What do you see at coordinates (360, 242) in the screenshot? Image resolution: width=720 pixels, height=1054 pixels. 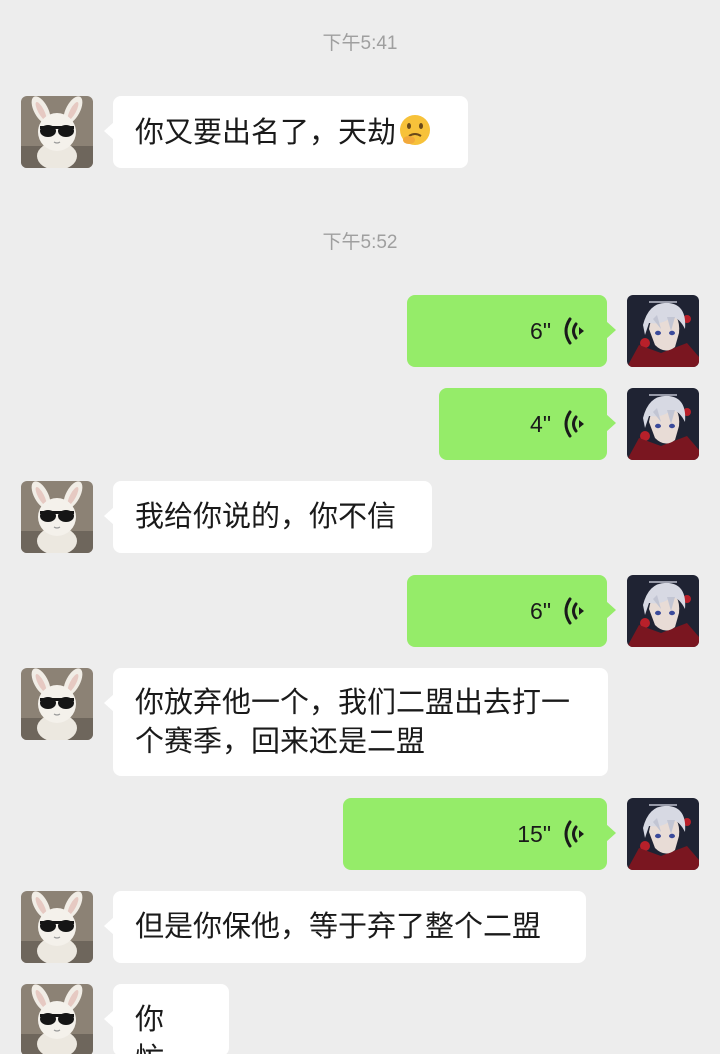 I see `timestamp: 下午5:52` at bounding box center [360, 242].